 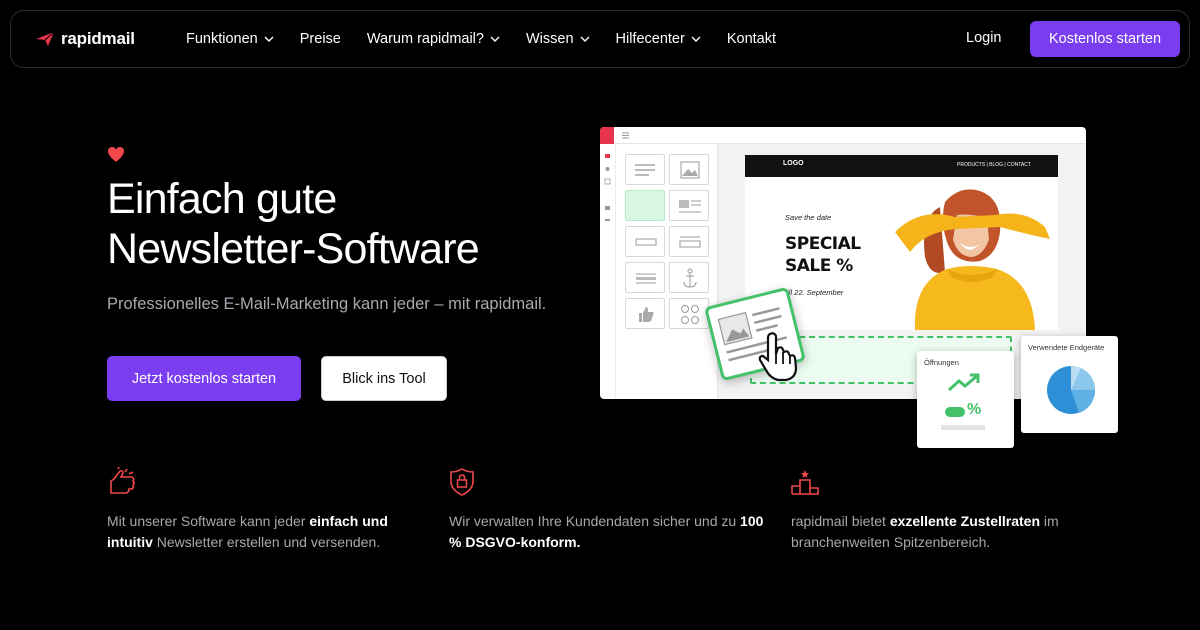 What do you see at coordinates (549, 39) in the screenshot?
I see `nav-item-label: Wissen` at bounding box center [549, 39].